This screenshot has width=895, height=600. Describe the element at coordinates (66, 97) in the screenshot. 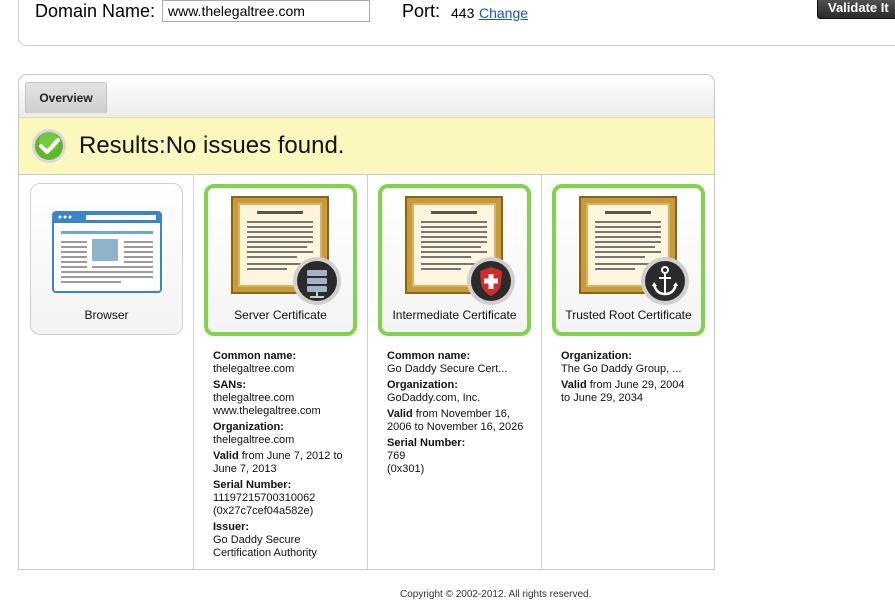

I see `tab-overview: Overview` at that location.